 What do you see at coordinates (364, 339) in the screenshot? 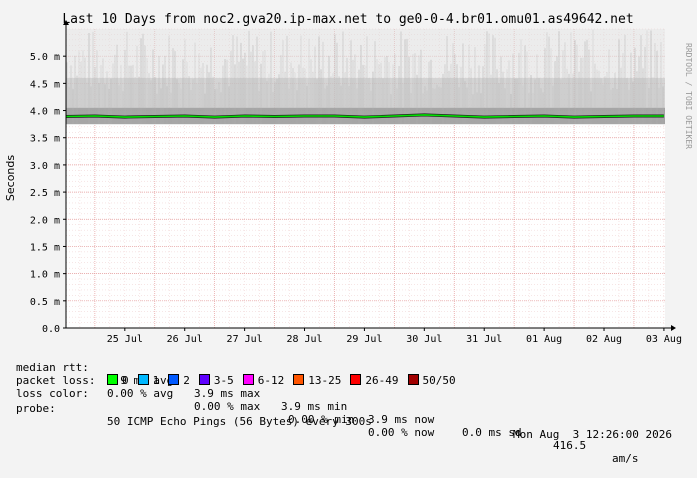
I see `x-tick-label: 29 Jul` at bounding box center [364, 339].